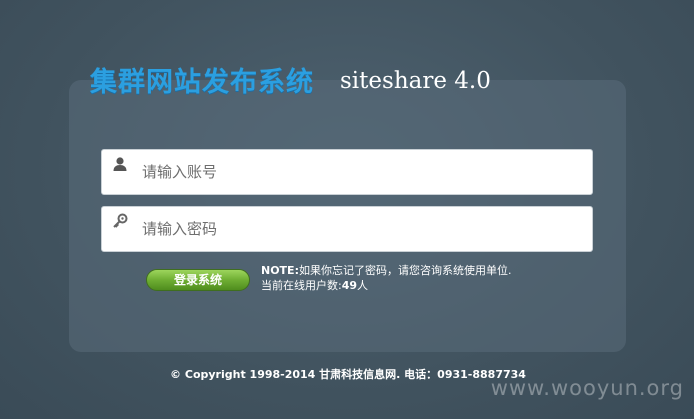 The width and height of the screenshot is (694, 419). What do you see at coordinates (386, 285) in the screenshot?
I see `online-users-line: 当前在线用户数:49人` at bounding box center [386, 285].